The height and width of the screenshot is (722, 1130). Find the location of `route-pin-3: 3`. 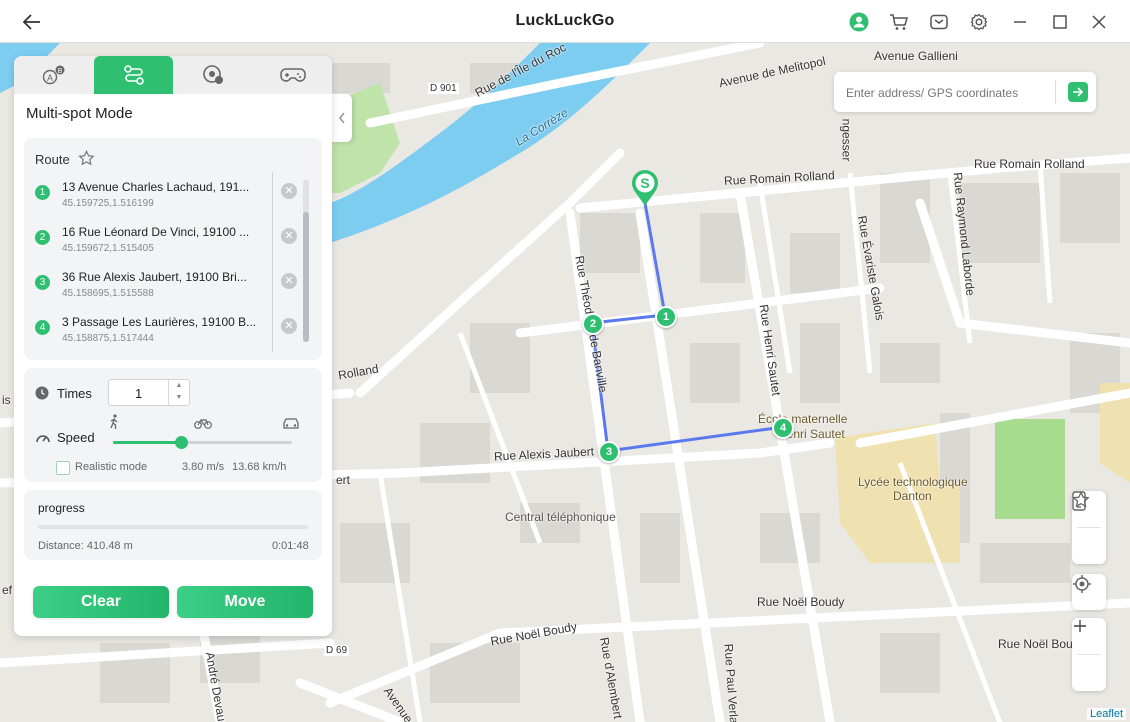

route-pin-3: 3 is located at coordinates (609, 452).